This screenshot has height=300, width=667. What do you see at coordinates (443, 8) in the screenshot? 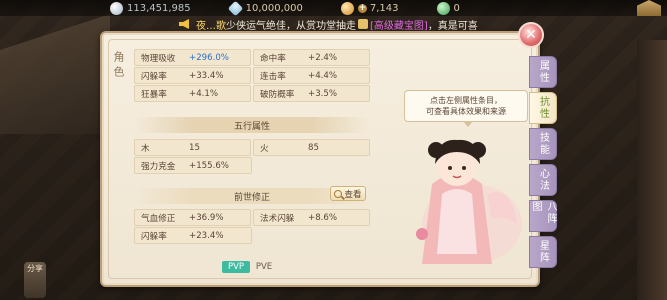
I see `jade-icon` at bounding box center [443, 8].